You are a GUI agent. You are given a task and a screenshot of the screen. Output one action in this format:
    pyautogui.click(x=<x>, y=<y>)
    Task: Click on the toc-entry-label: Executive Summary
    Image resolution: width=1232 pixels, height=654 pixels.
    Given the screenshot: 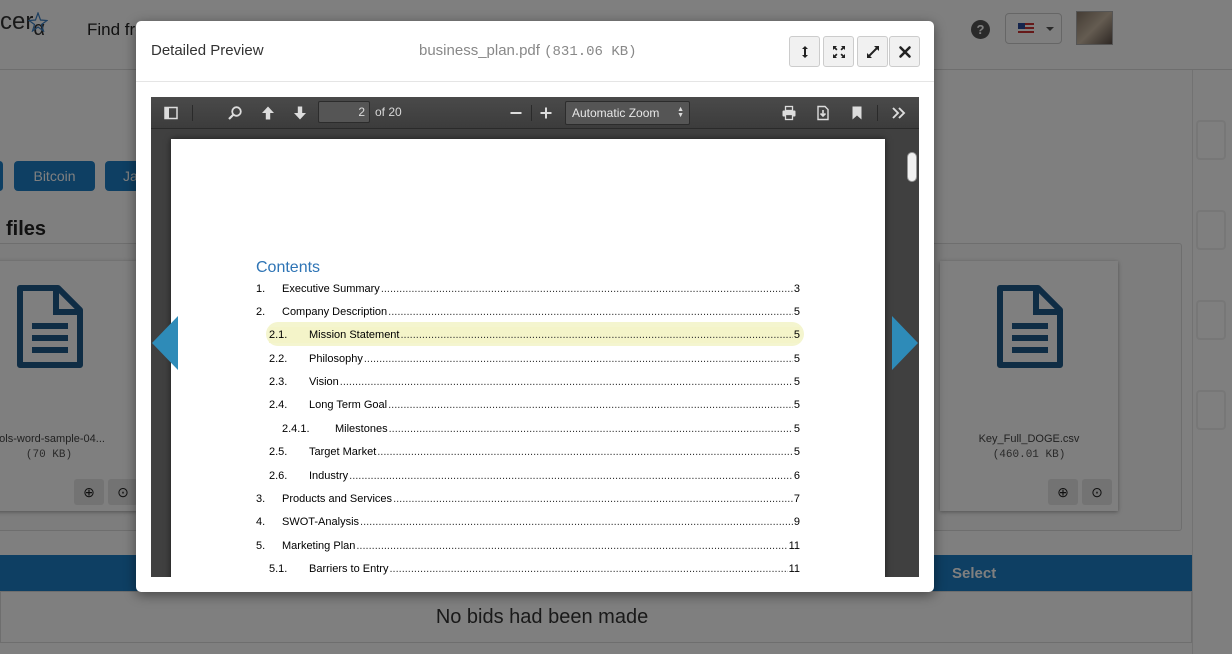 What is the action you would take?
    pyautogui.click(x=331, y=289)
    